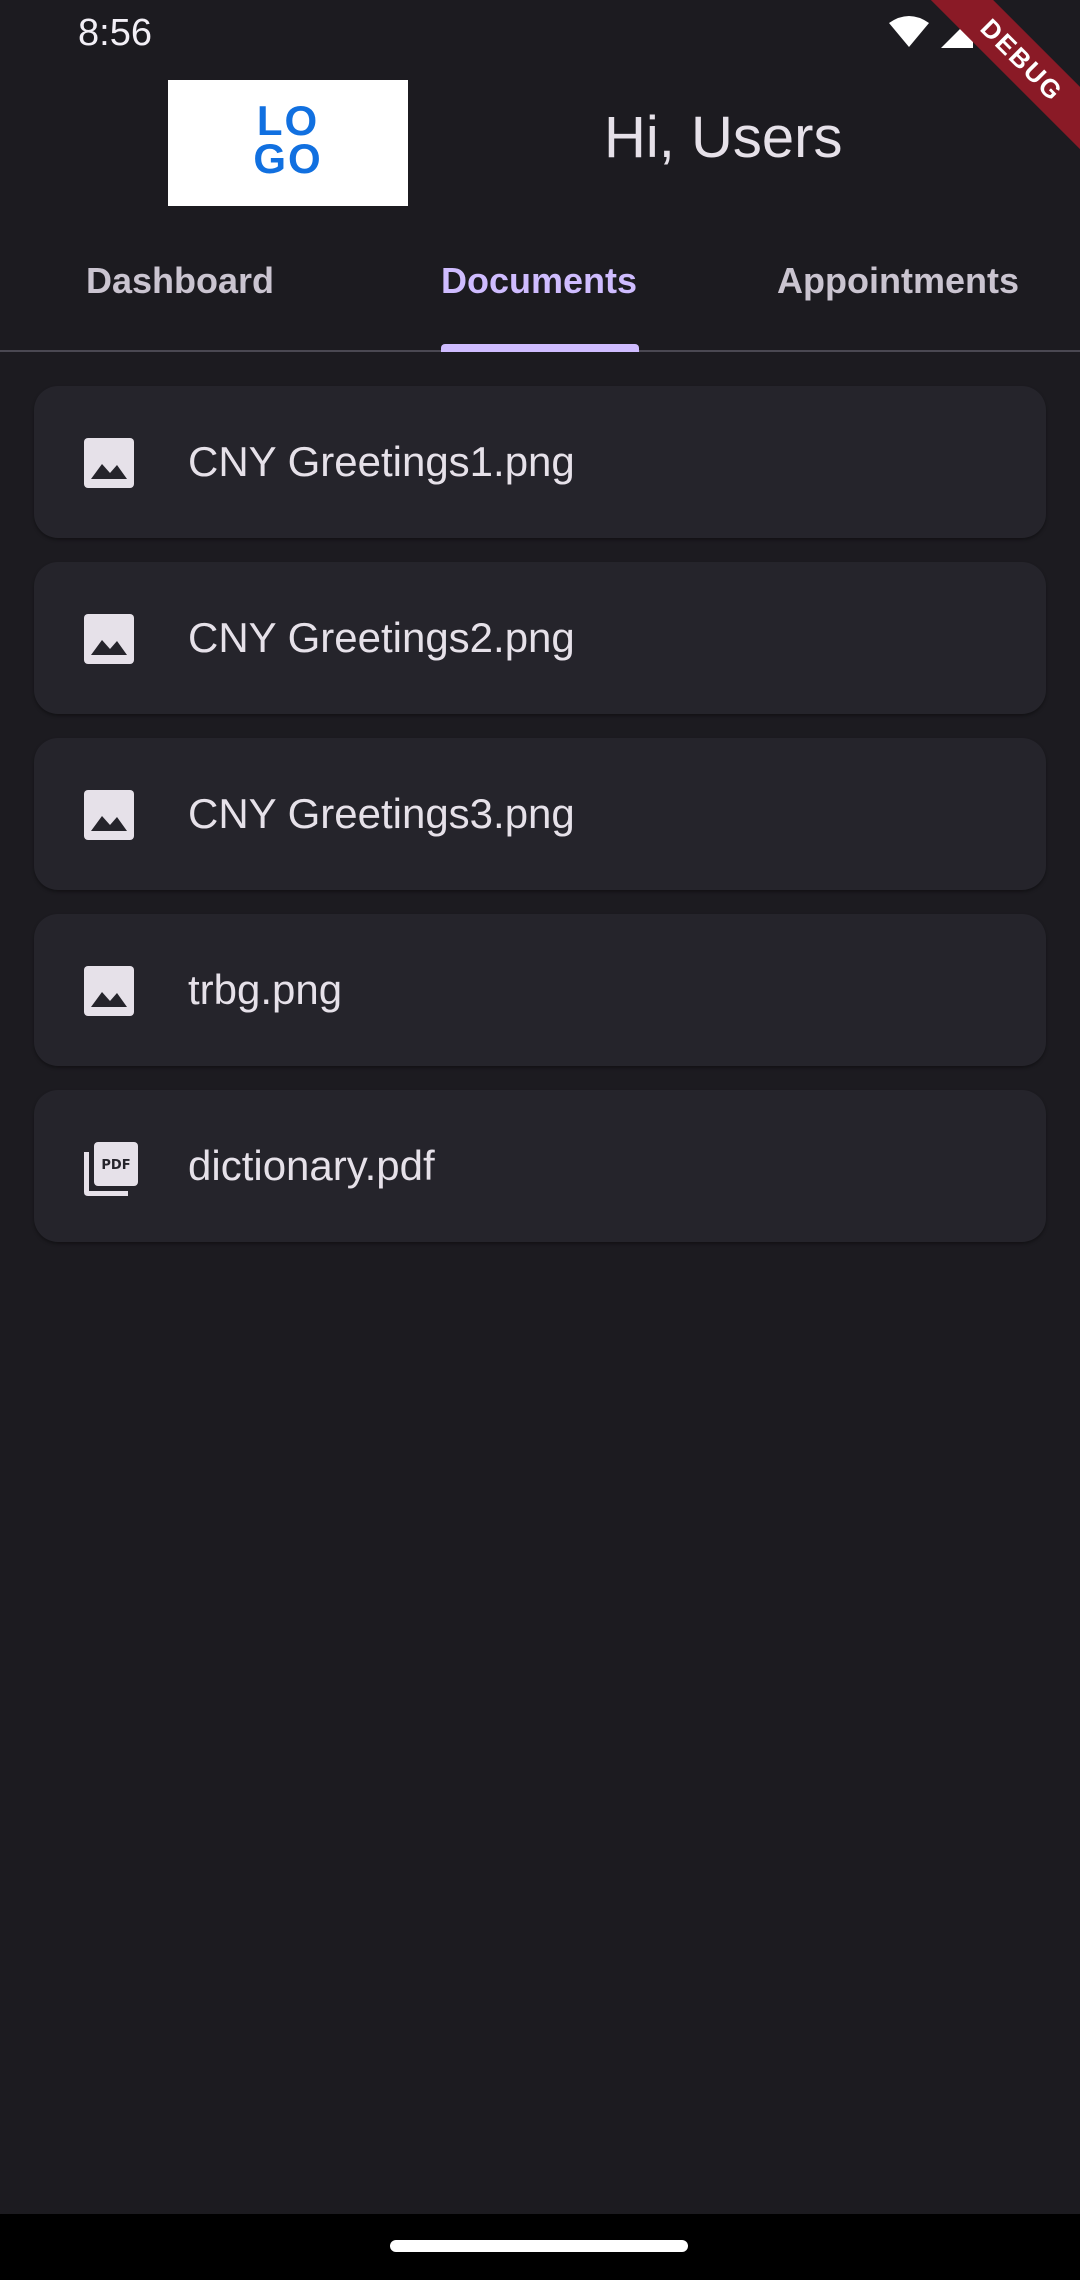 Image resolution: width=1080 pixels, height=2280 pixels. I want to click on document-name: dictionary.pdf, so click(311, 1165).